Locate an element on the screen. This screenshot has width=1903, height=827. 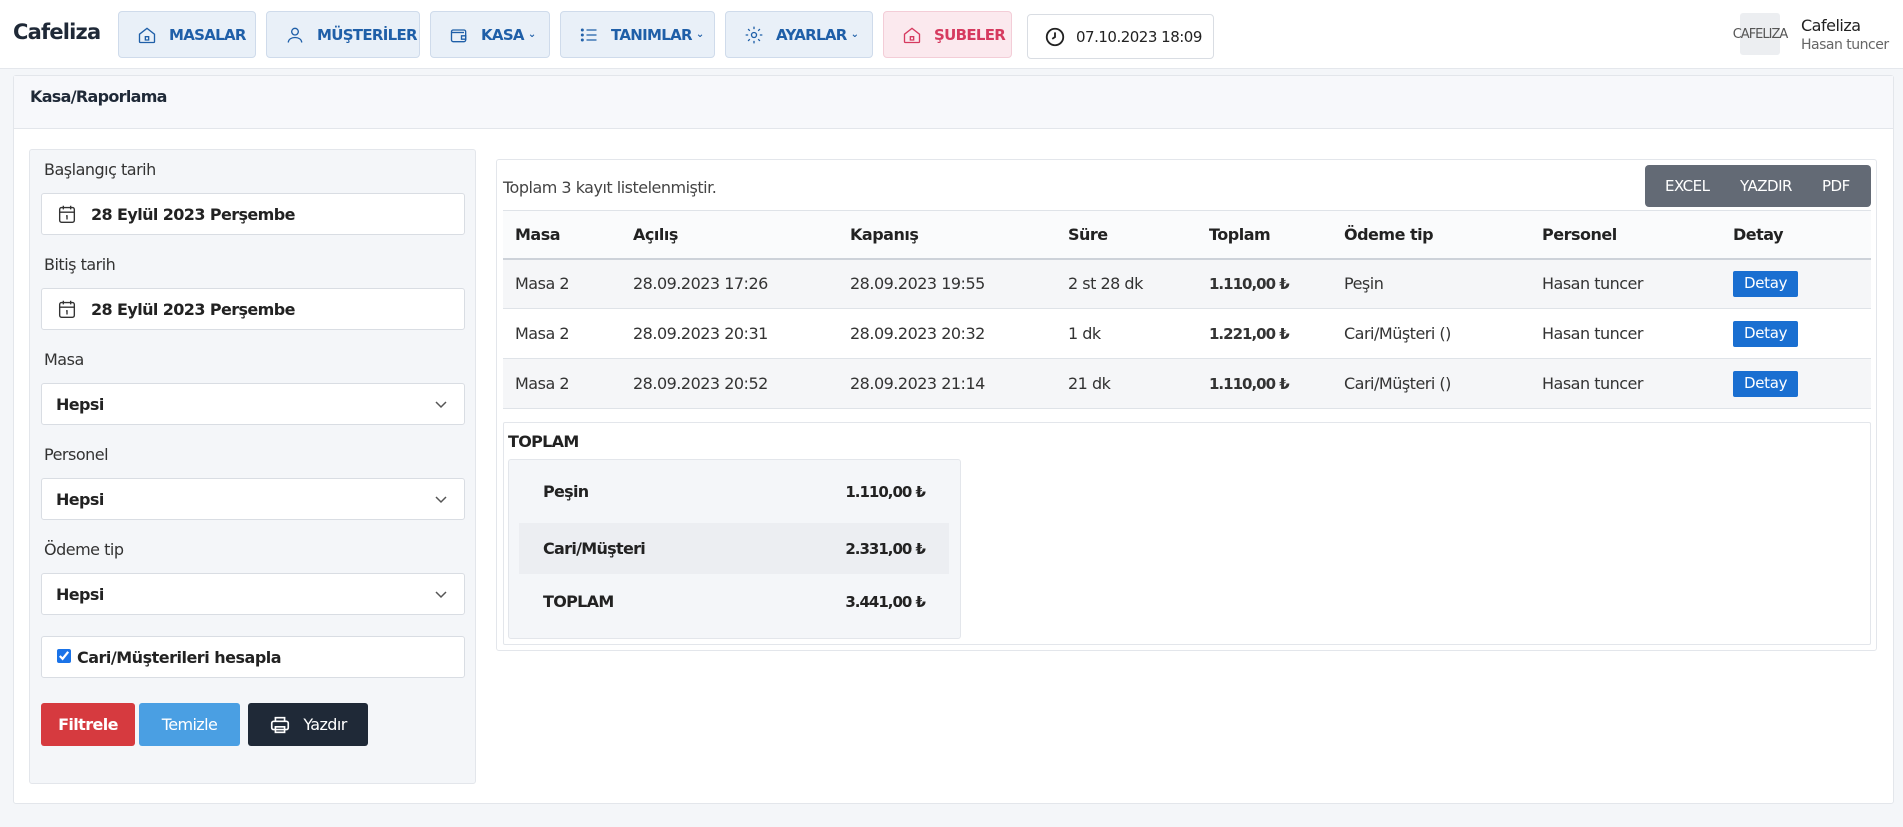
cell-acilis: 28.09.2023 17:26 is located at coordinates (729, 283).